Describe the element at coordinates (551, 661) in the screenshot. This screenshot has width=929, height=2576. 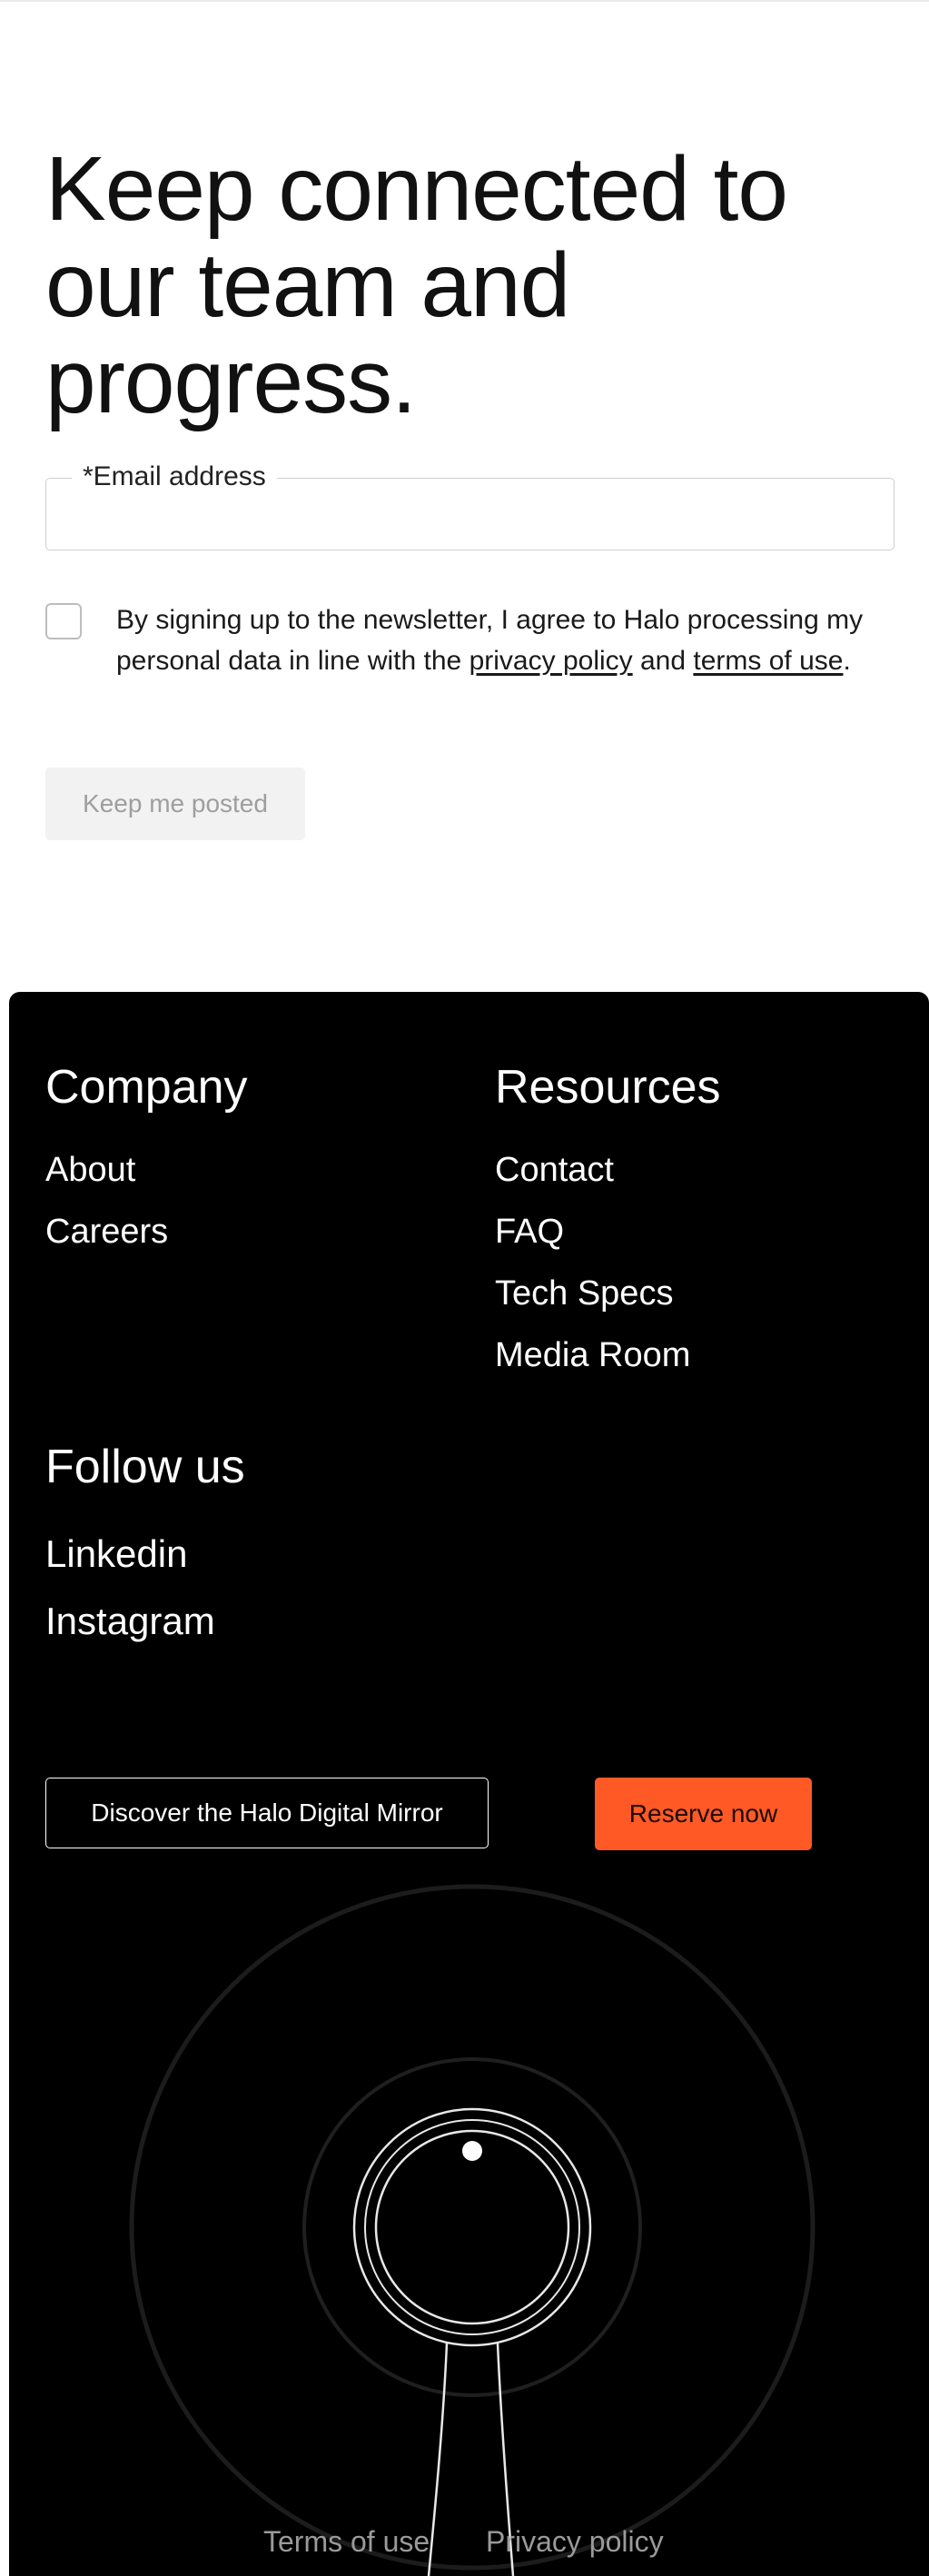
I see `privacy-policy-link: privacy policy` at that location.